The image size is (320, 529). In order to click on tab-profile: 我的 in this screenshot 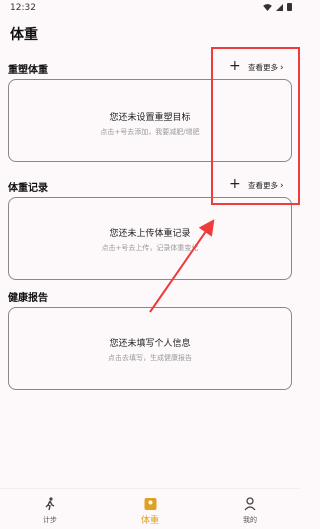, I will do `click(250, 507)`.